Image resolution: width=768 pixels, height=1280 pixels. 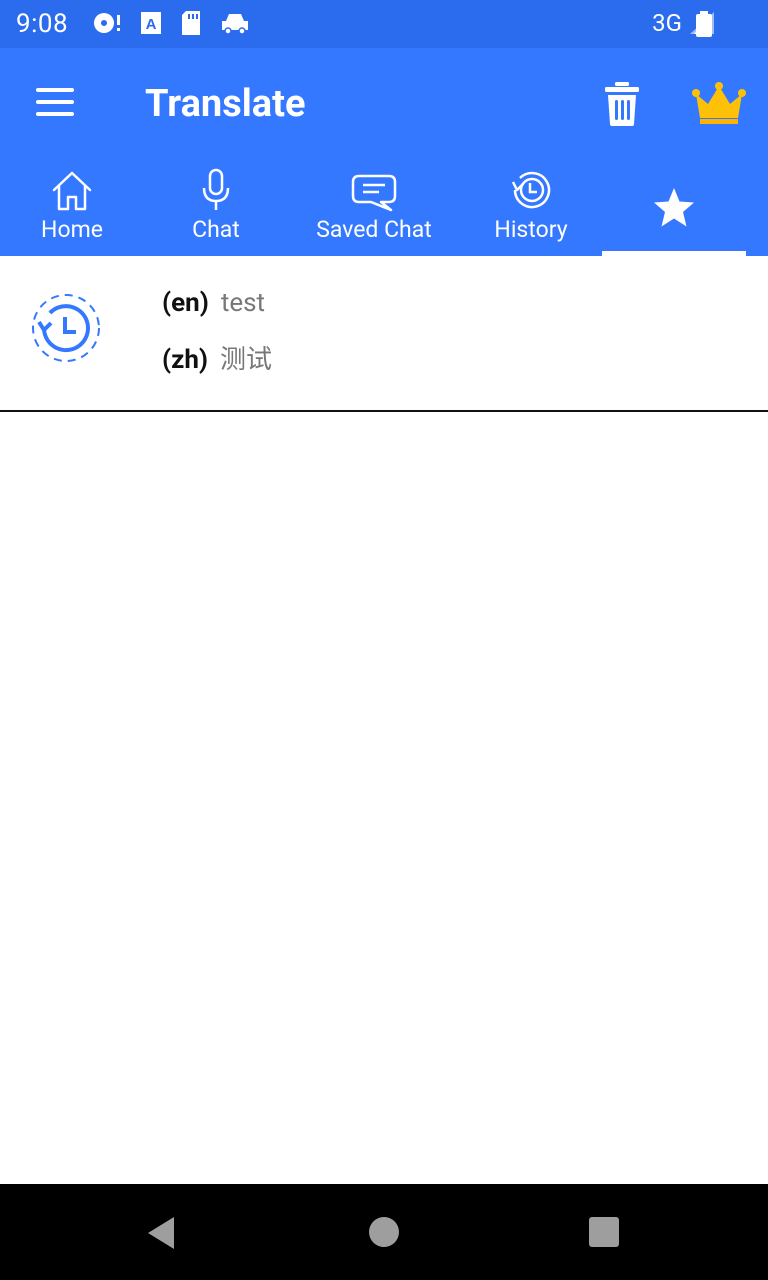 I want to click on tab-home: Home, so click(x=72, y=212).